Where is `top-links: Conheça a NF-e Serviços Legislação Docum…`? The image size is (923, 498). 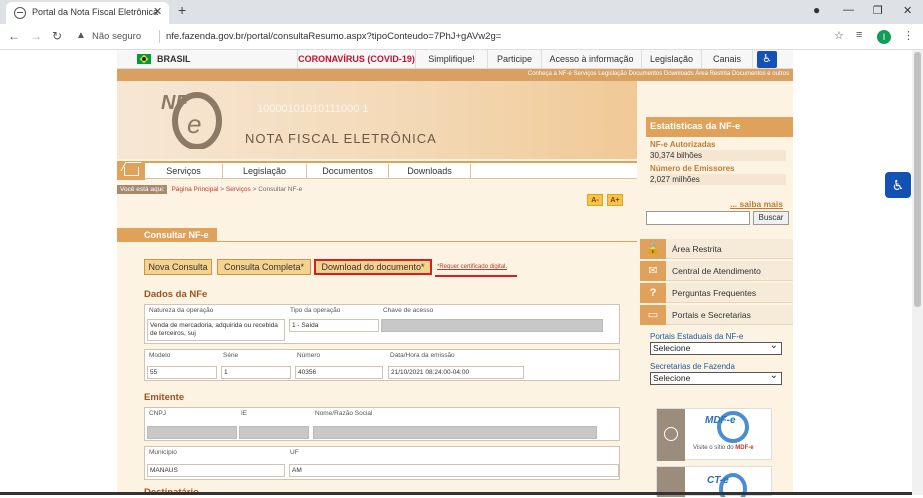 top-links: Conheça a NF-e Serviços Legislação Docum… is located at coordinates (658, 74).